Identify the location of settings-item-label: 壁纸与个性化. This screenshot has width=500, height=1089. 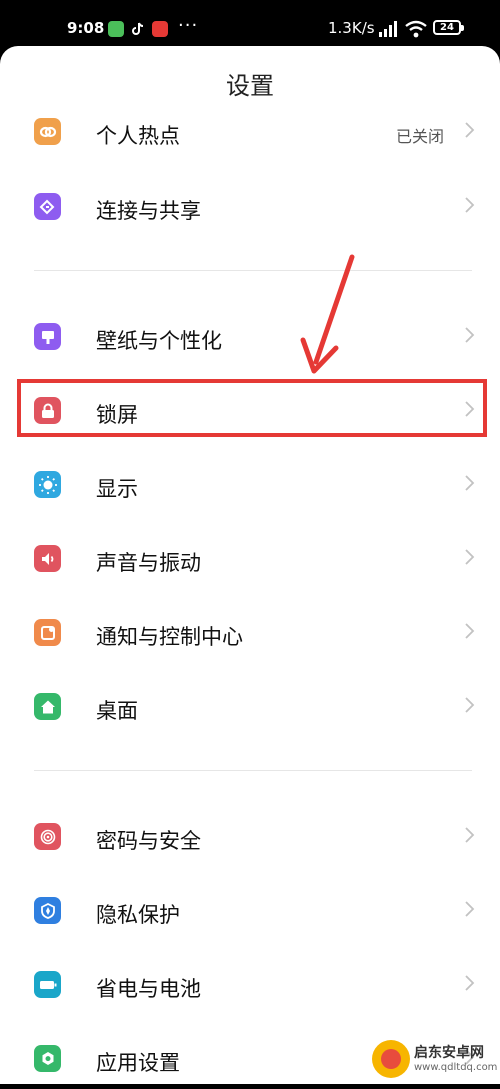
(159, 341).